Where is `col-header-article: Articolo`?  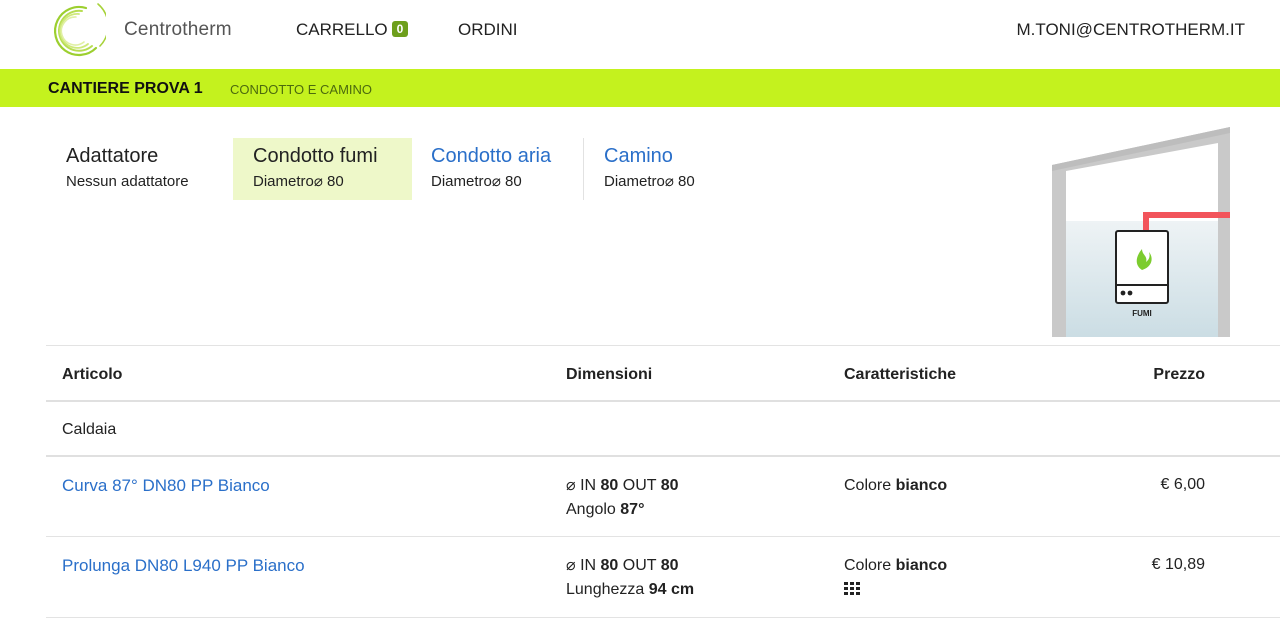
col-header-article: Articolo is located at coordinates (92, 374).